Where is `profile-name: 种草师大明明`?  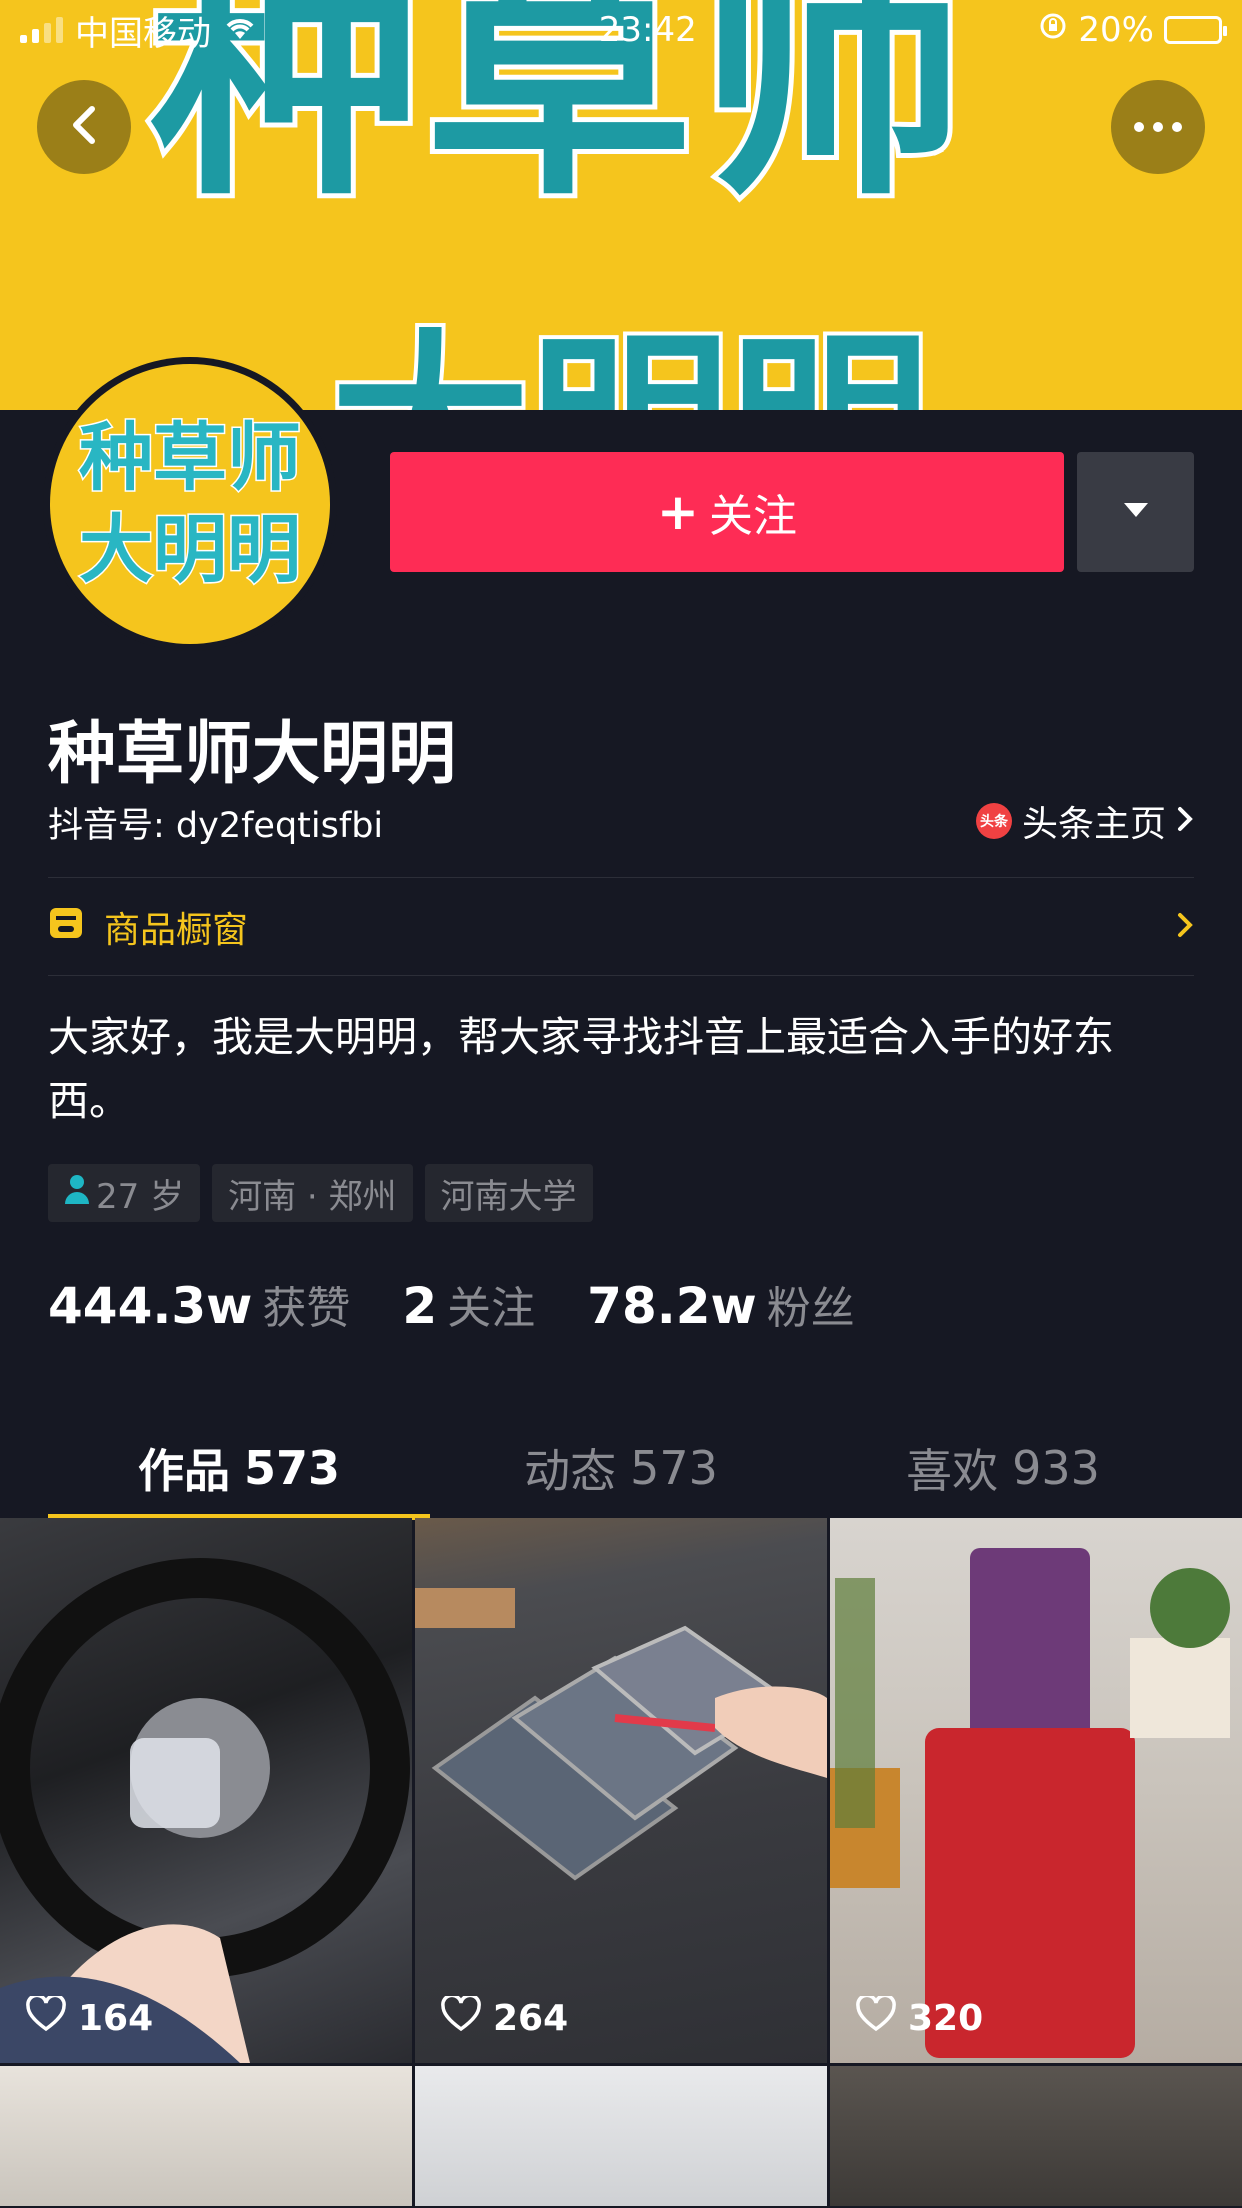
profile-name: 种草师大明明 is located at coordinates (252, 754).